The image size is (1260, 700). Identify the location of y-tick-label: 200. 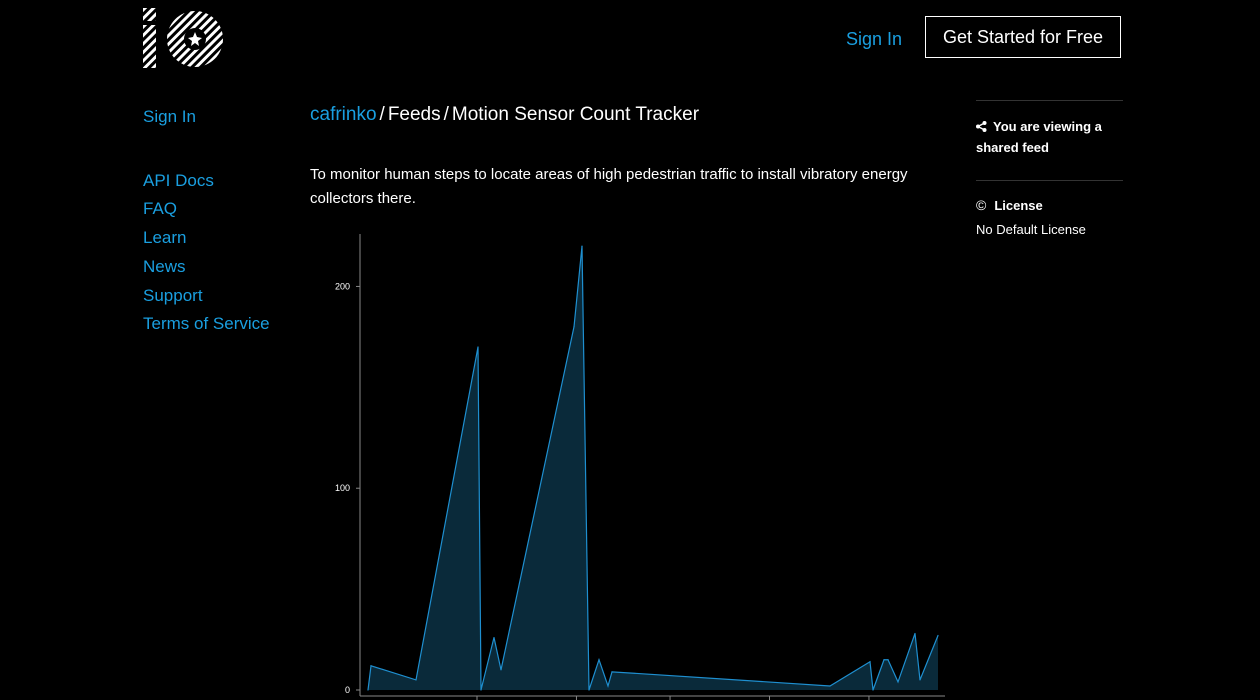
(342, 286).